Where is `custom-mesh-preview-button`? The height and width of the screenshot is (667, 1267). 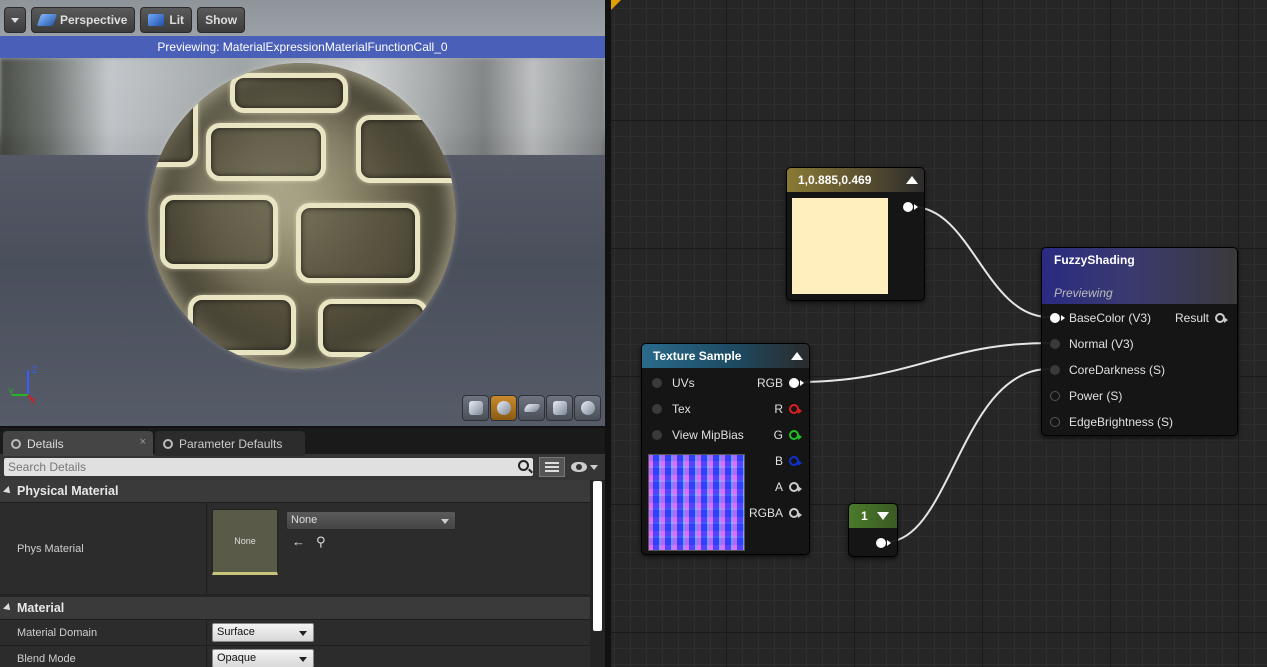
custom-mesh-preview-button is located at coordinates (587, 408).